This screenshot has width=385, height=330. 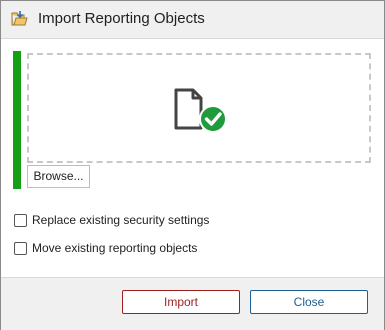 What do you see at coordinates (20, 220) in the screenshot?
I see `replace-security-checkbox` at bounding box center [20, 220].